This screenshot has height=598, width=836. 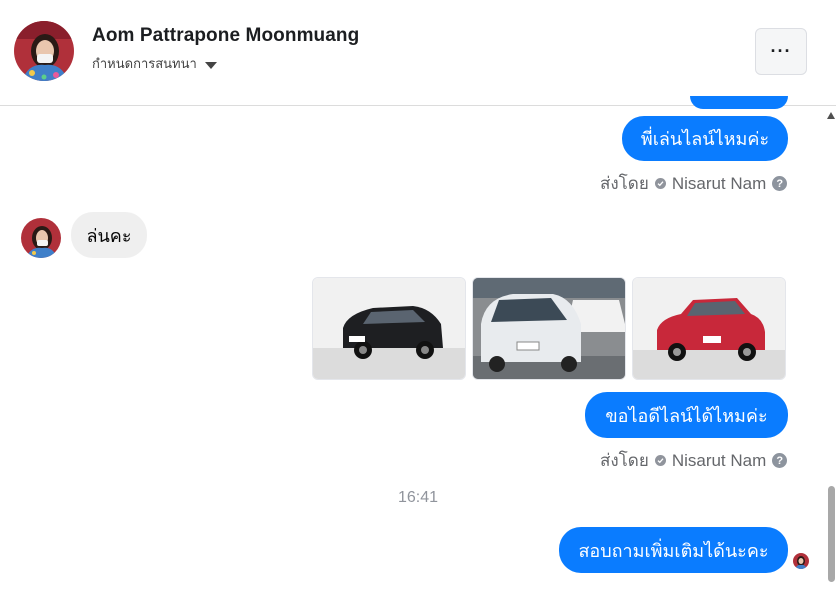 I want to click on message-timestamp: 16:41, so click(x=418, y=497).